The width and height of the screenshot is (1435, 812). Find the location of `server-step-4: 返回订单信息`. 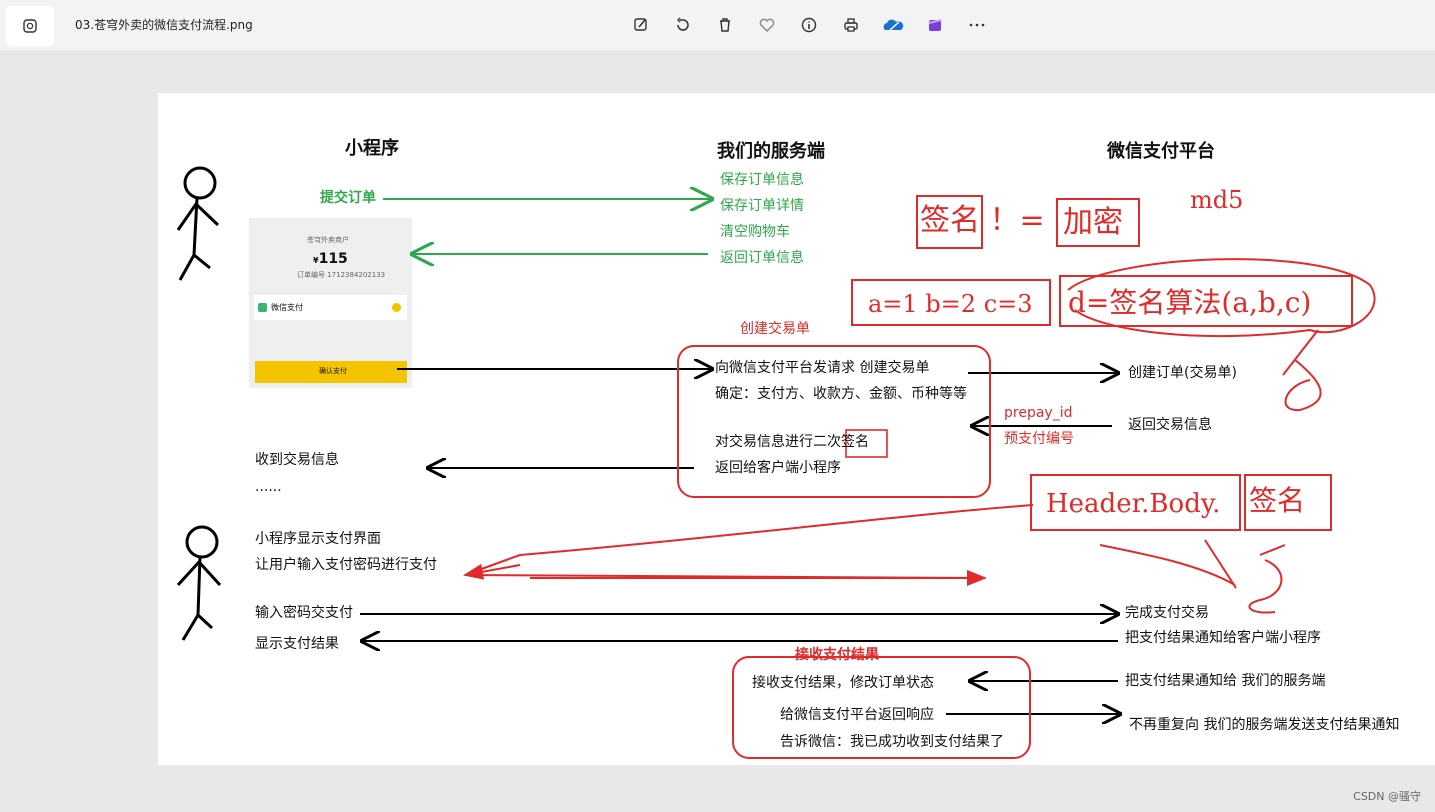

server-step-4: 返回订单信息 is located at coordinates (762, 258).